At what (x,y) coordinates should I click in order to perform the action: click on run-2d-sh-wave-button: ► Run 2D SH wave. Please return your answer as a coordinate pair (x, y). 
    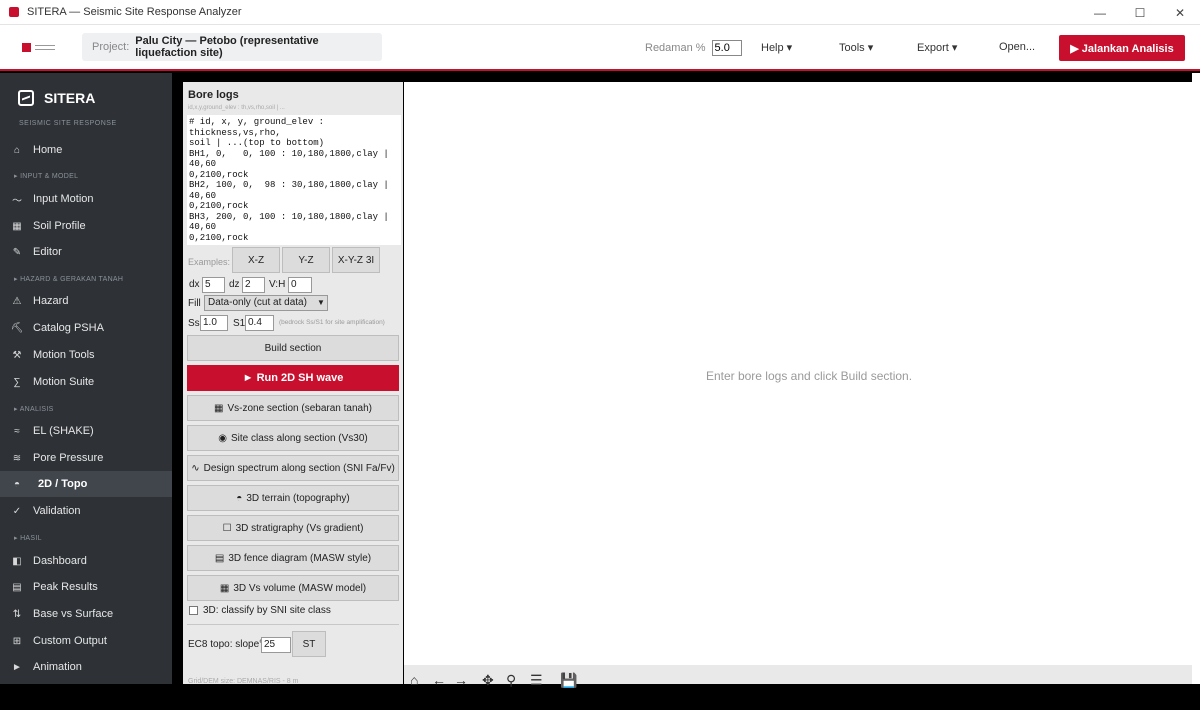
    Looking at the image, I should click on (293, 378).